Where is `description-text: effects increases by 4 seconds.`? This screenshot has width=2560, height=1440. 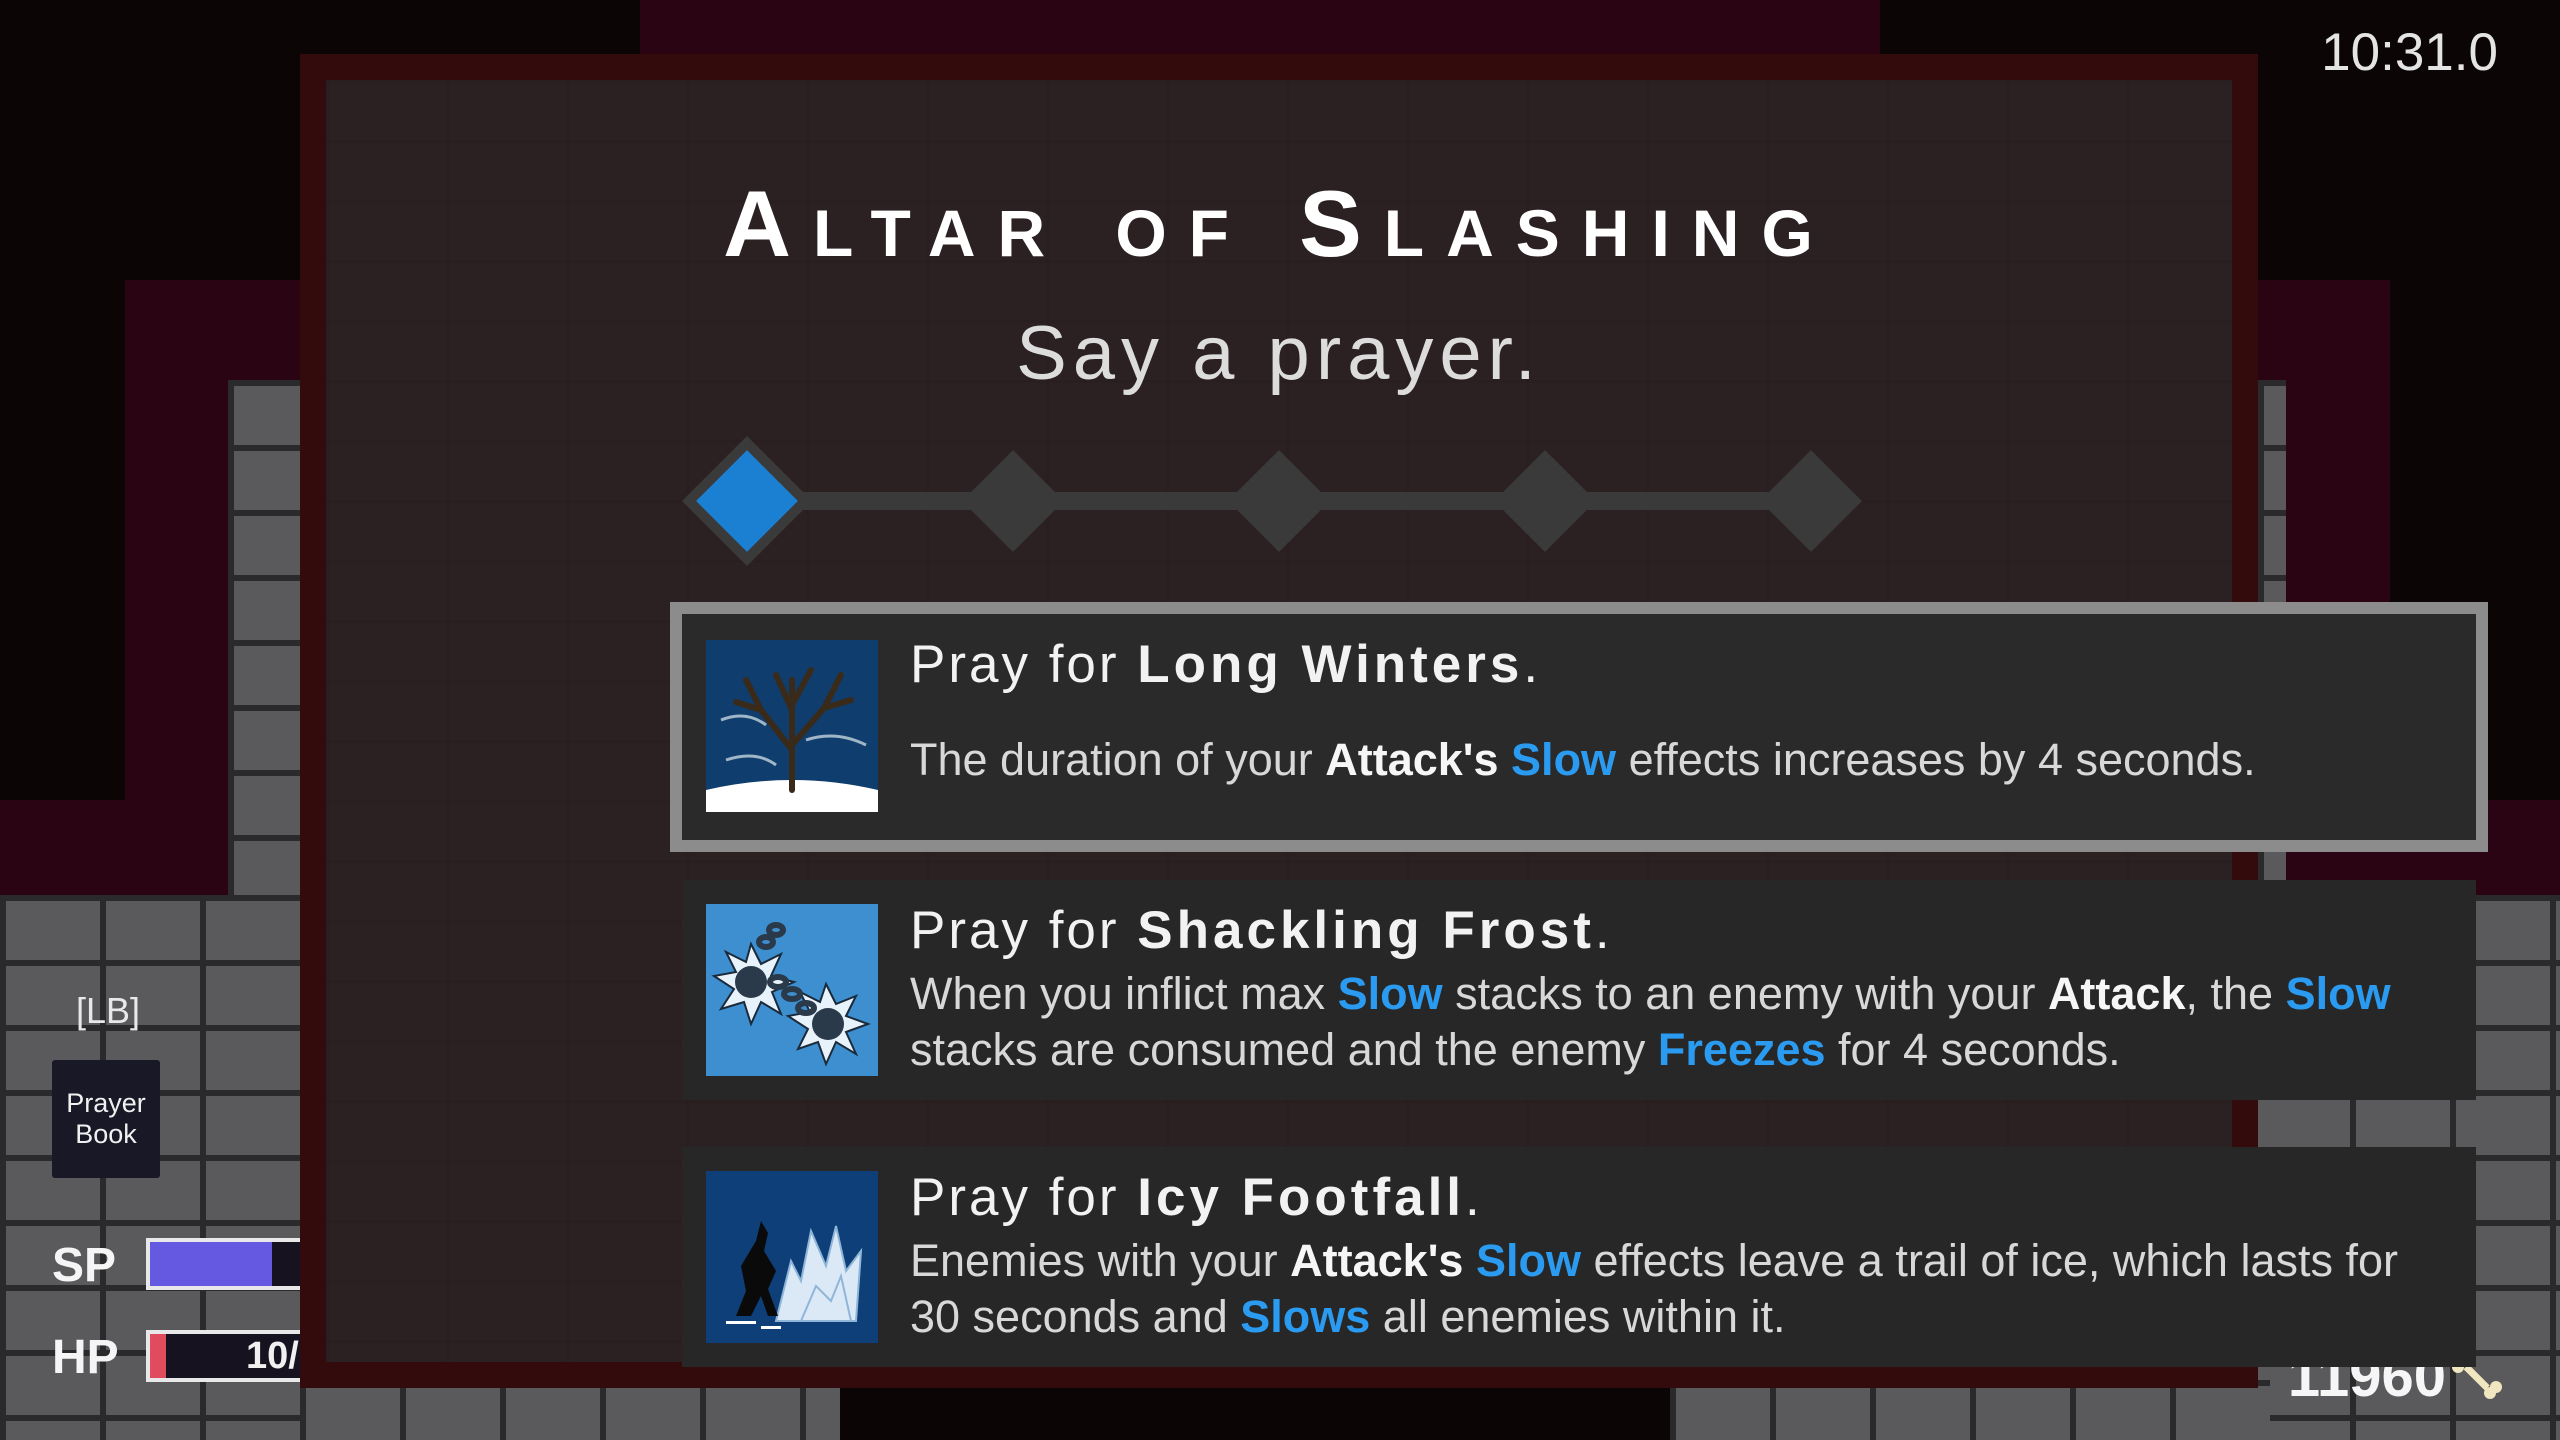 description-text: effects increases by 4 seconds. is located at coordinates (1936, 759).